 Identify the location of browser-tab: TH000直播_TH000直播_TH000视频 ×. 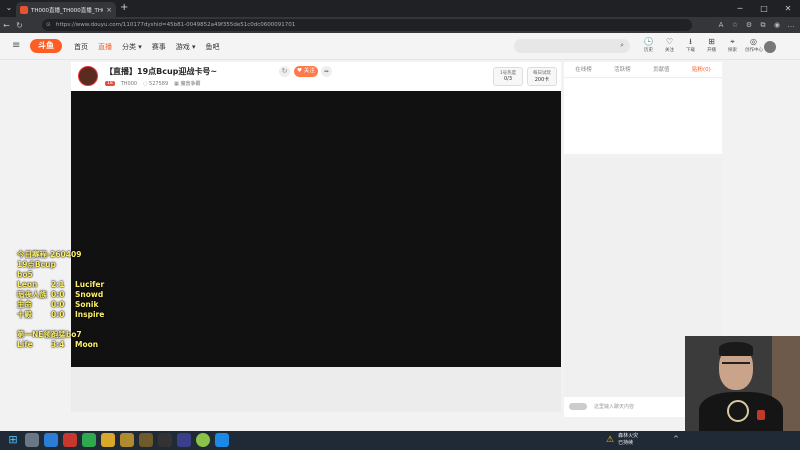
(66, 9).